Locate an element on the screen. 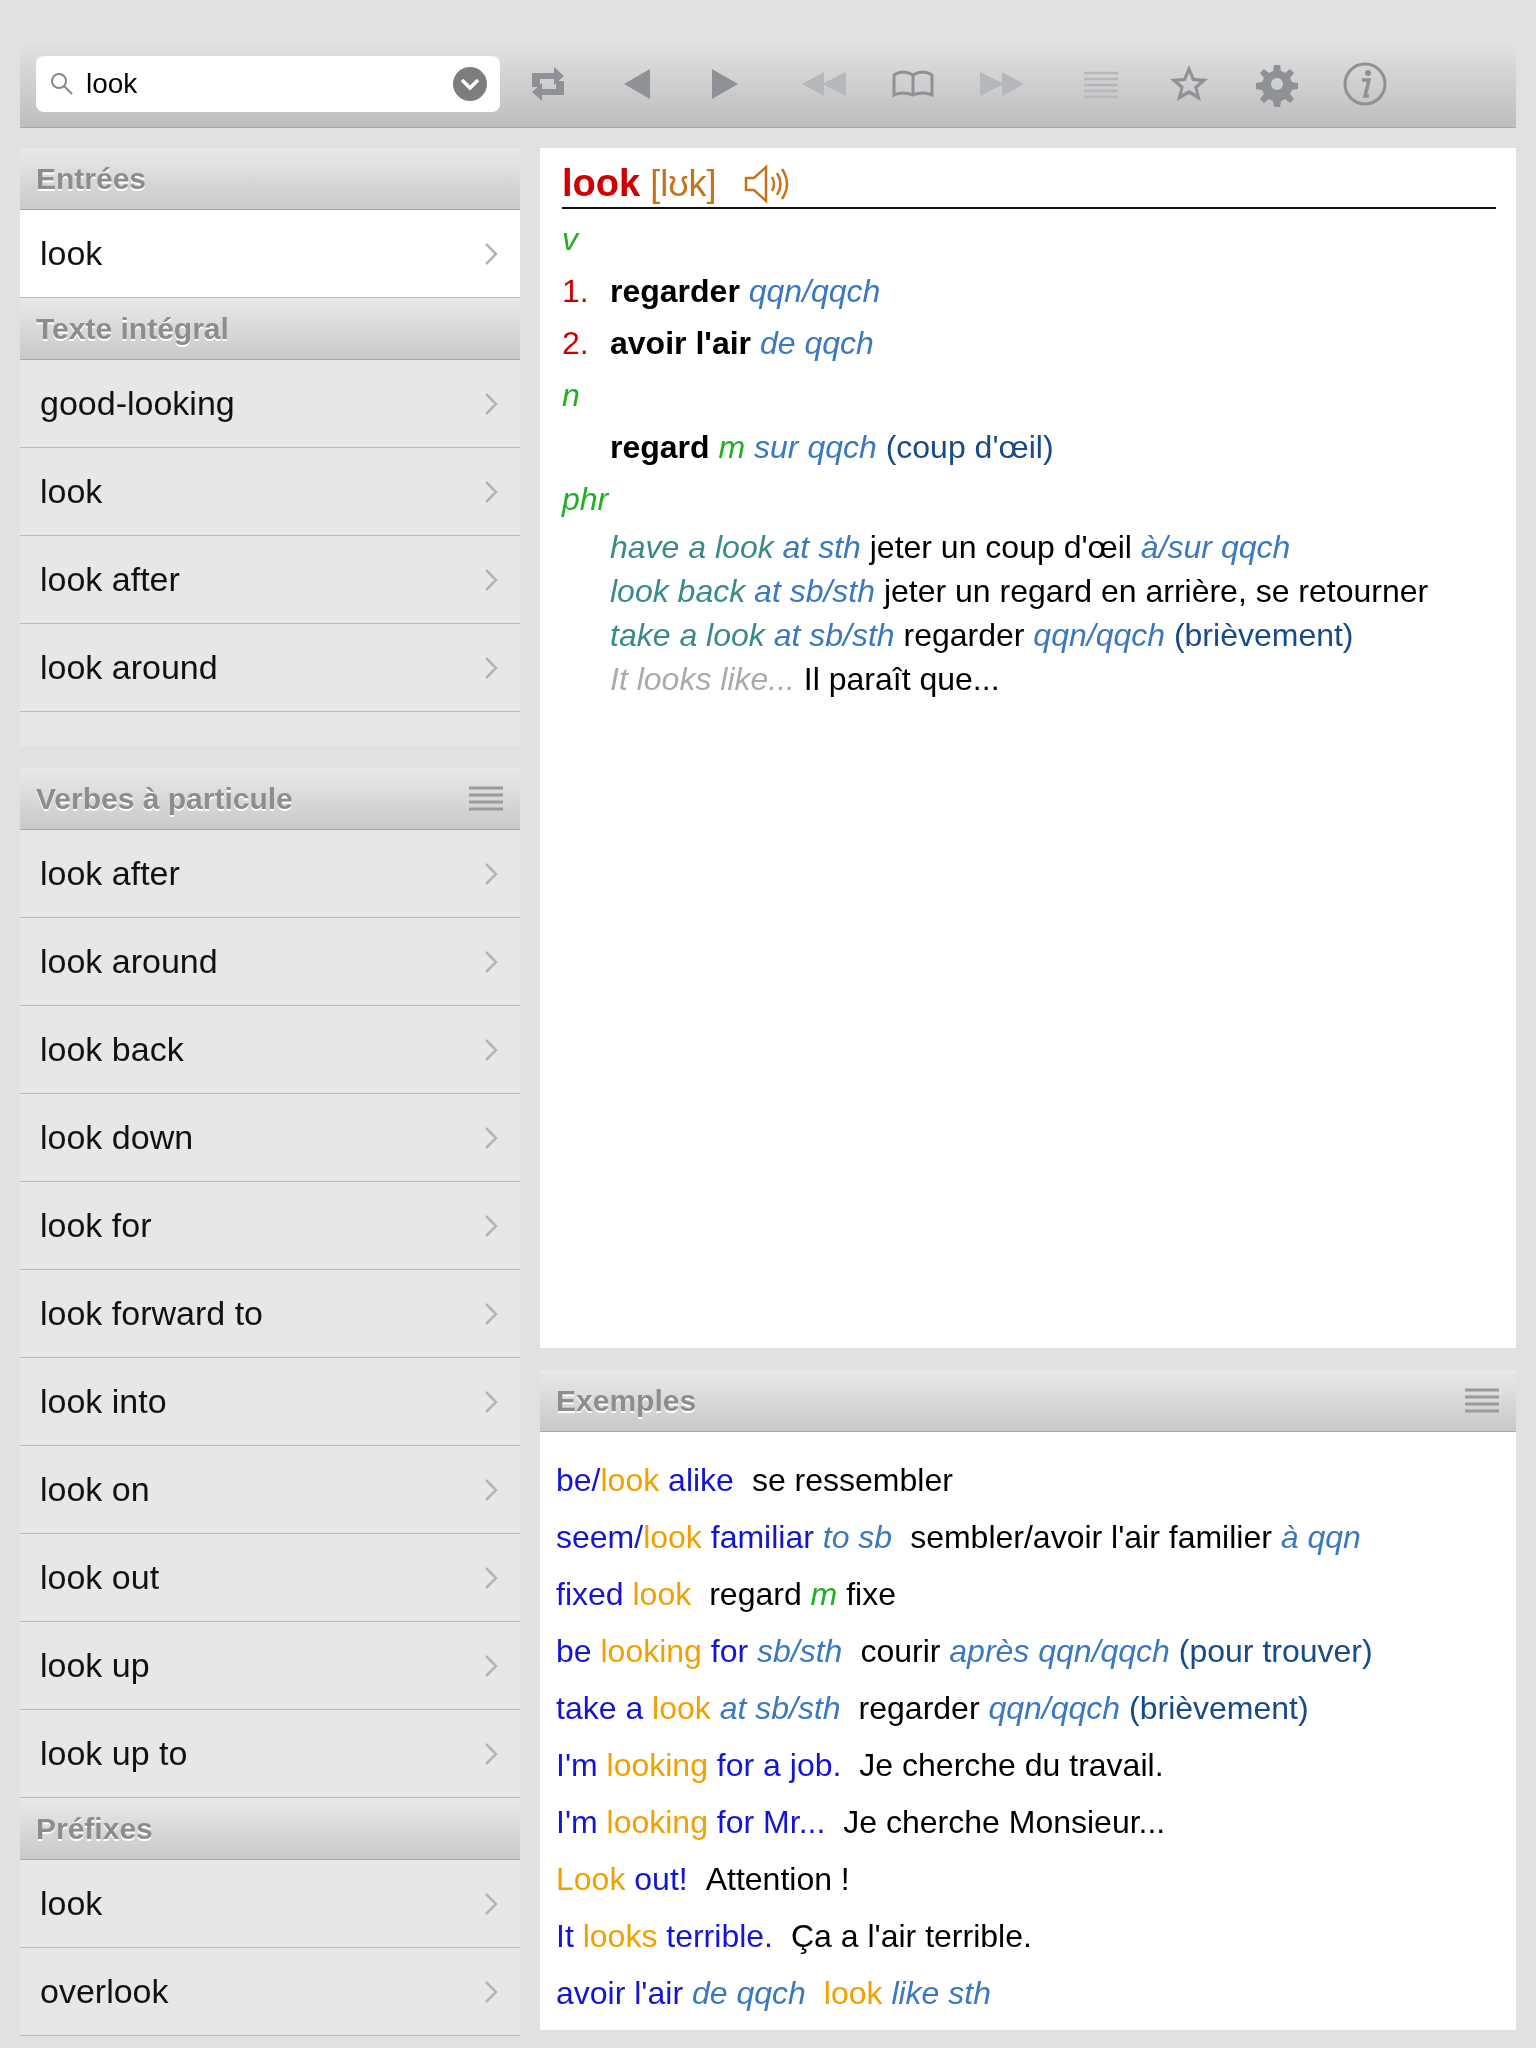 The width and height of the screenshot is (1536, 2048). section-title: Verbes à particule is located at coordinates (164, 798).